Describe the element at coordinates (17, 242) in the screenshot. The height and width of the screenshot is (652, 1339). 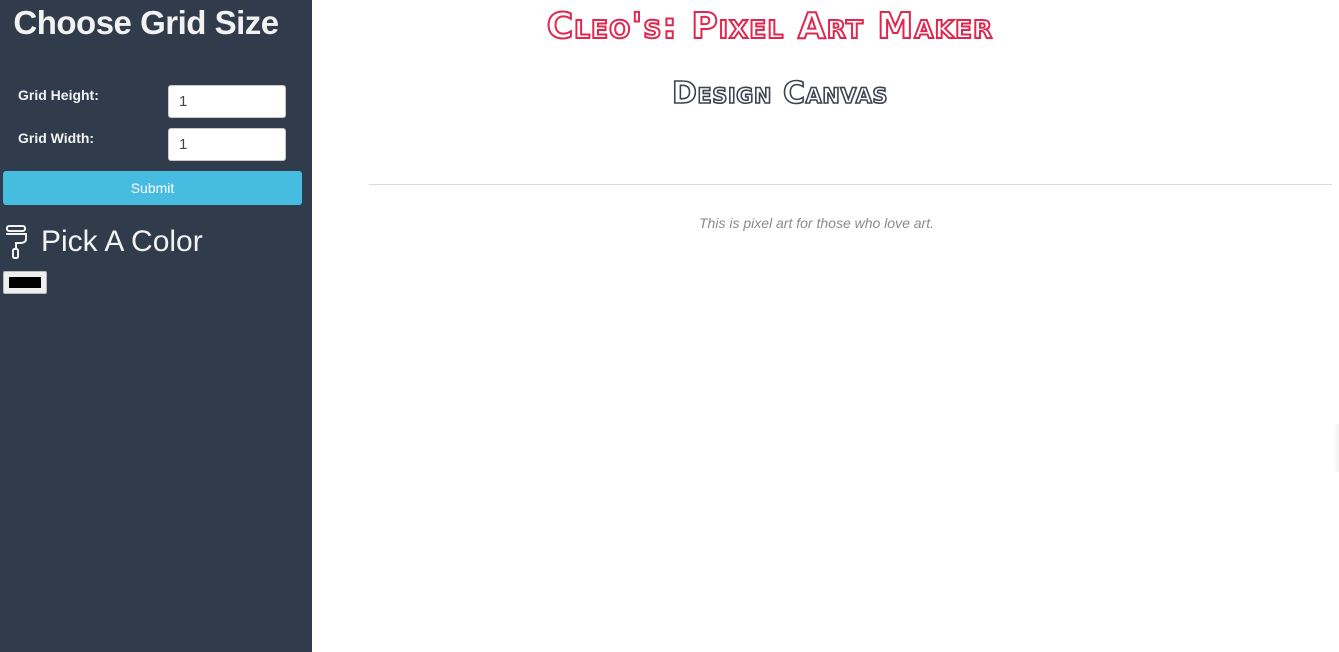
I see `paint-roller-icon` at that location.